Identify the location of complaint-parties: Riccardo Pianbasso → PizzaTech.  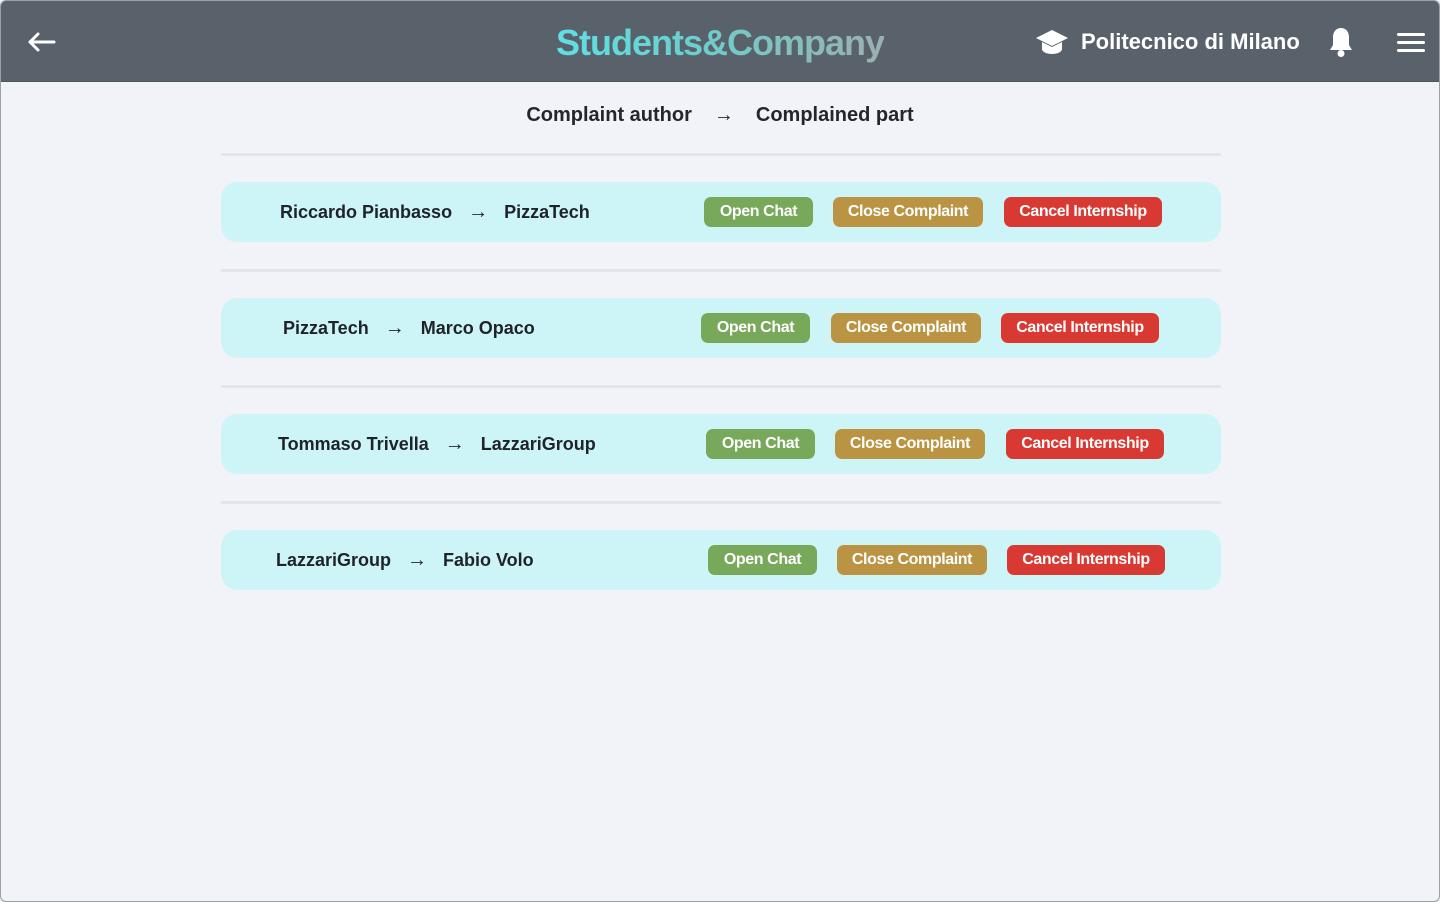
(435, 212).